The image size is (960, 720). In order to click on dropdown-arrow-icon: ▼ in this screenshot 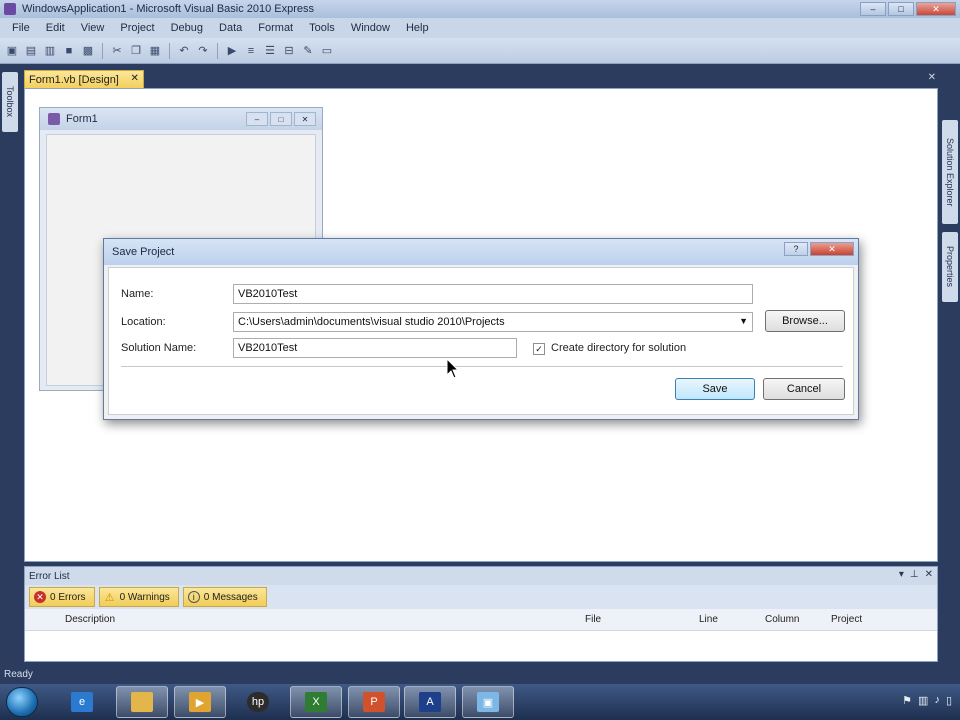, I will do `click(743, 321)`.